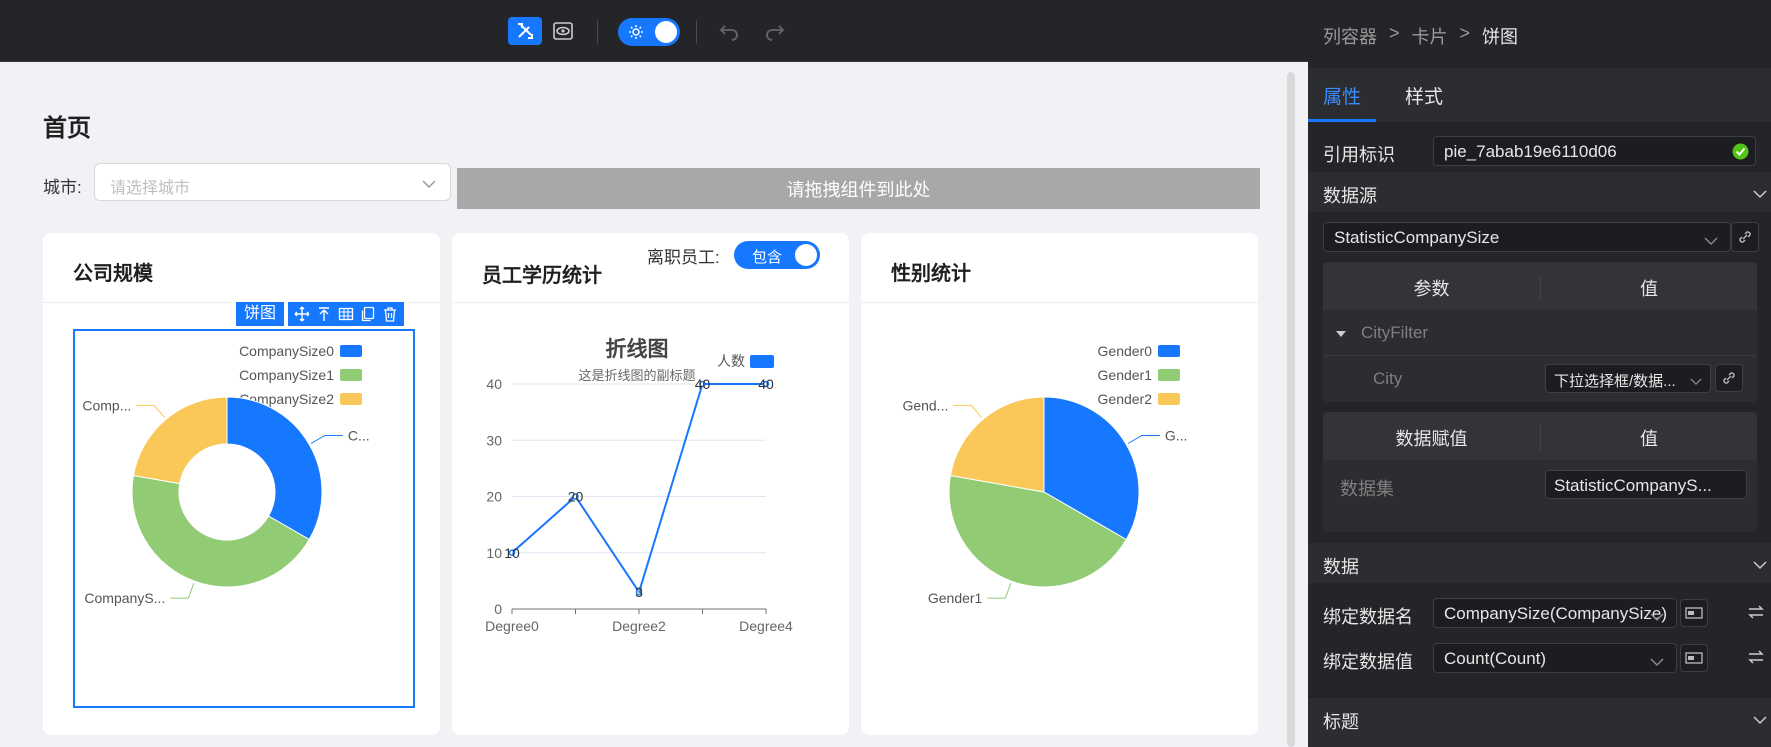 This screenshot has width=1771, height=747. I want to click on canvas-scrollbar, so click(1291, 409).